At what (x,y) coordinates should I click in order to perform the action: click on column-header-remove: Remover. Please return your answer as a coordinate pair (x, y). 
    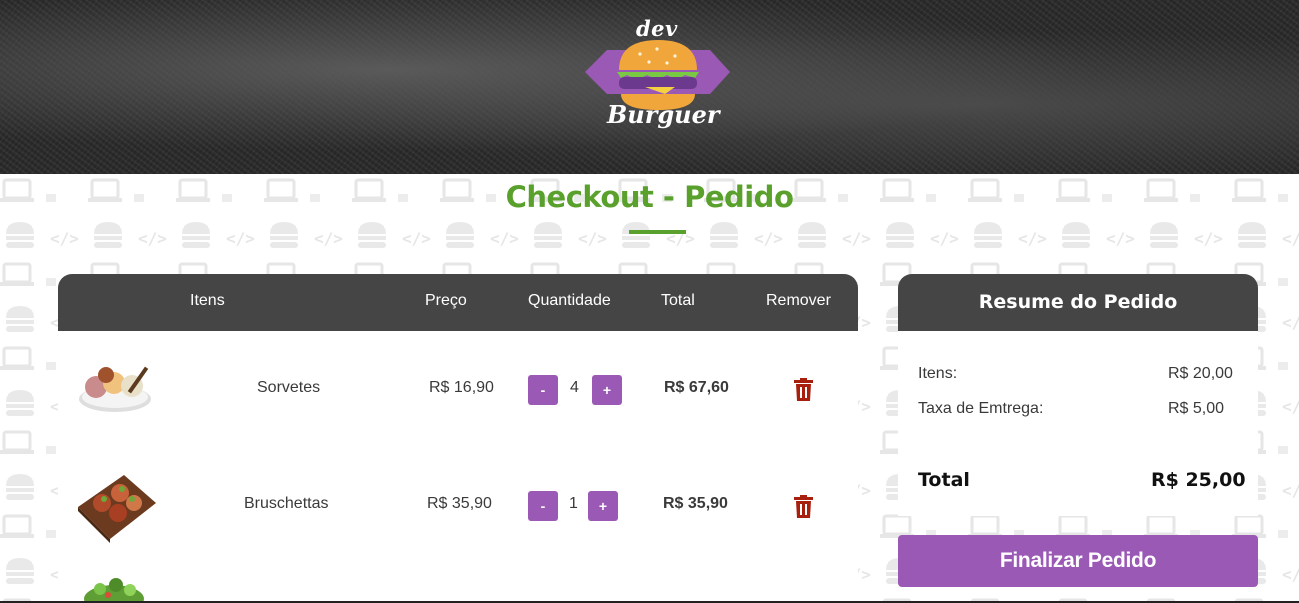
    Looking at the image, I should click on (798, 300).